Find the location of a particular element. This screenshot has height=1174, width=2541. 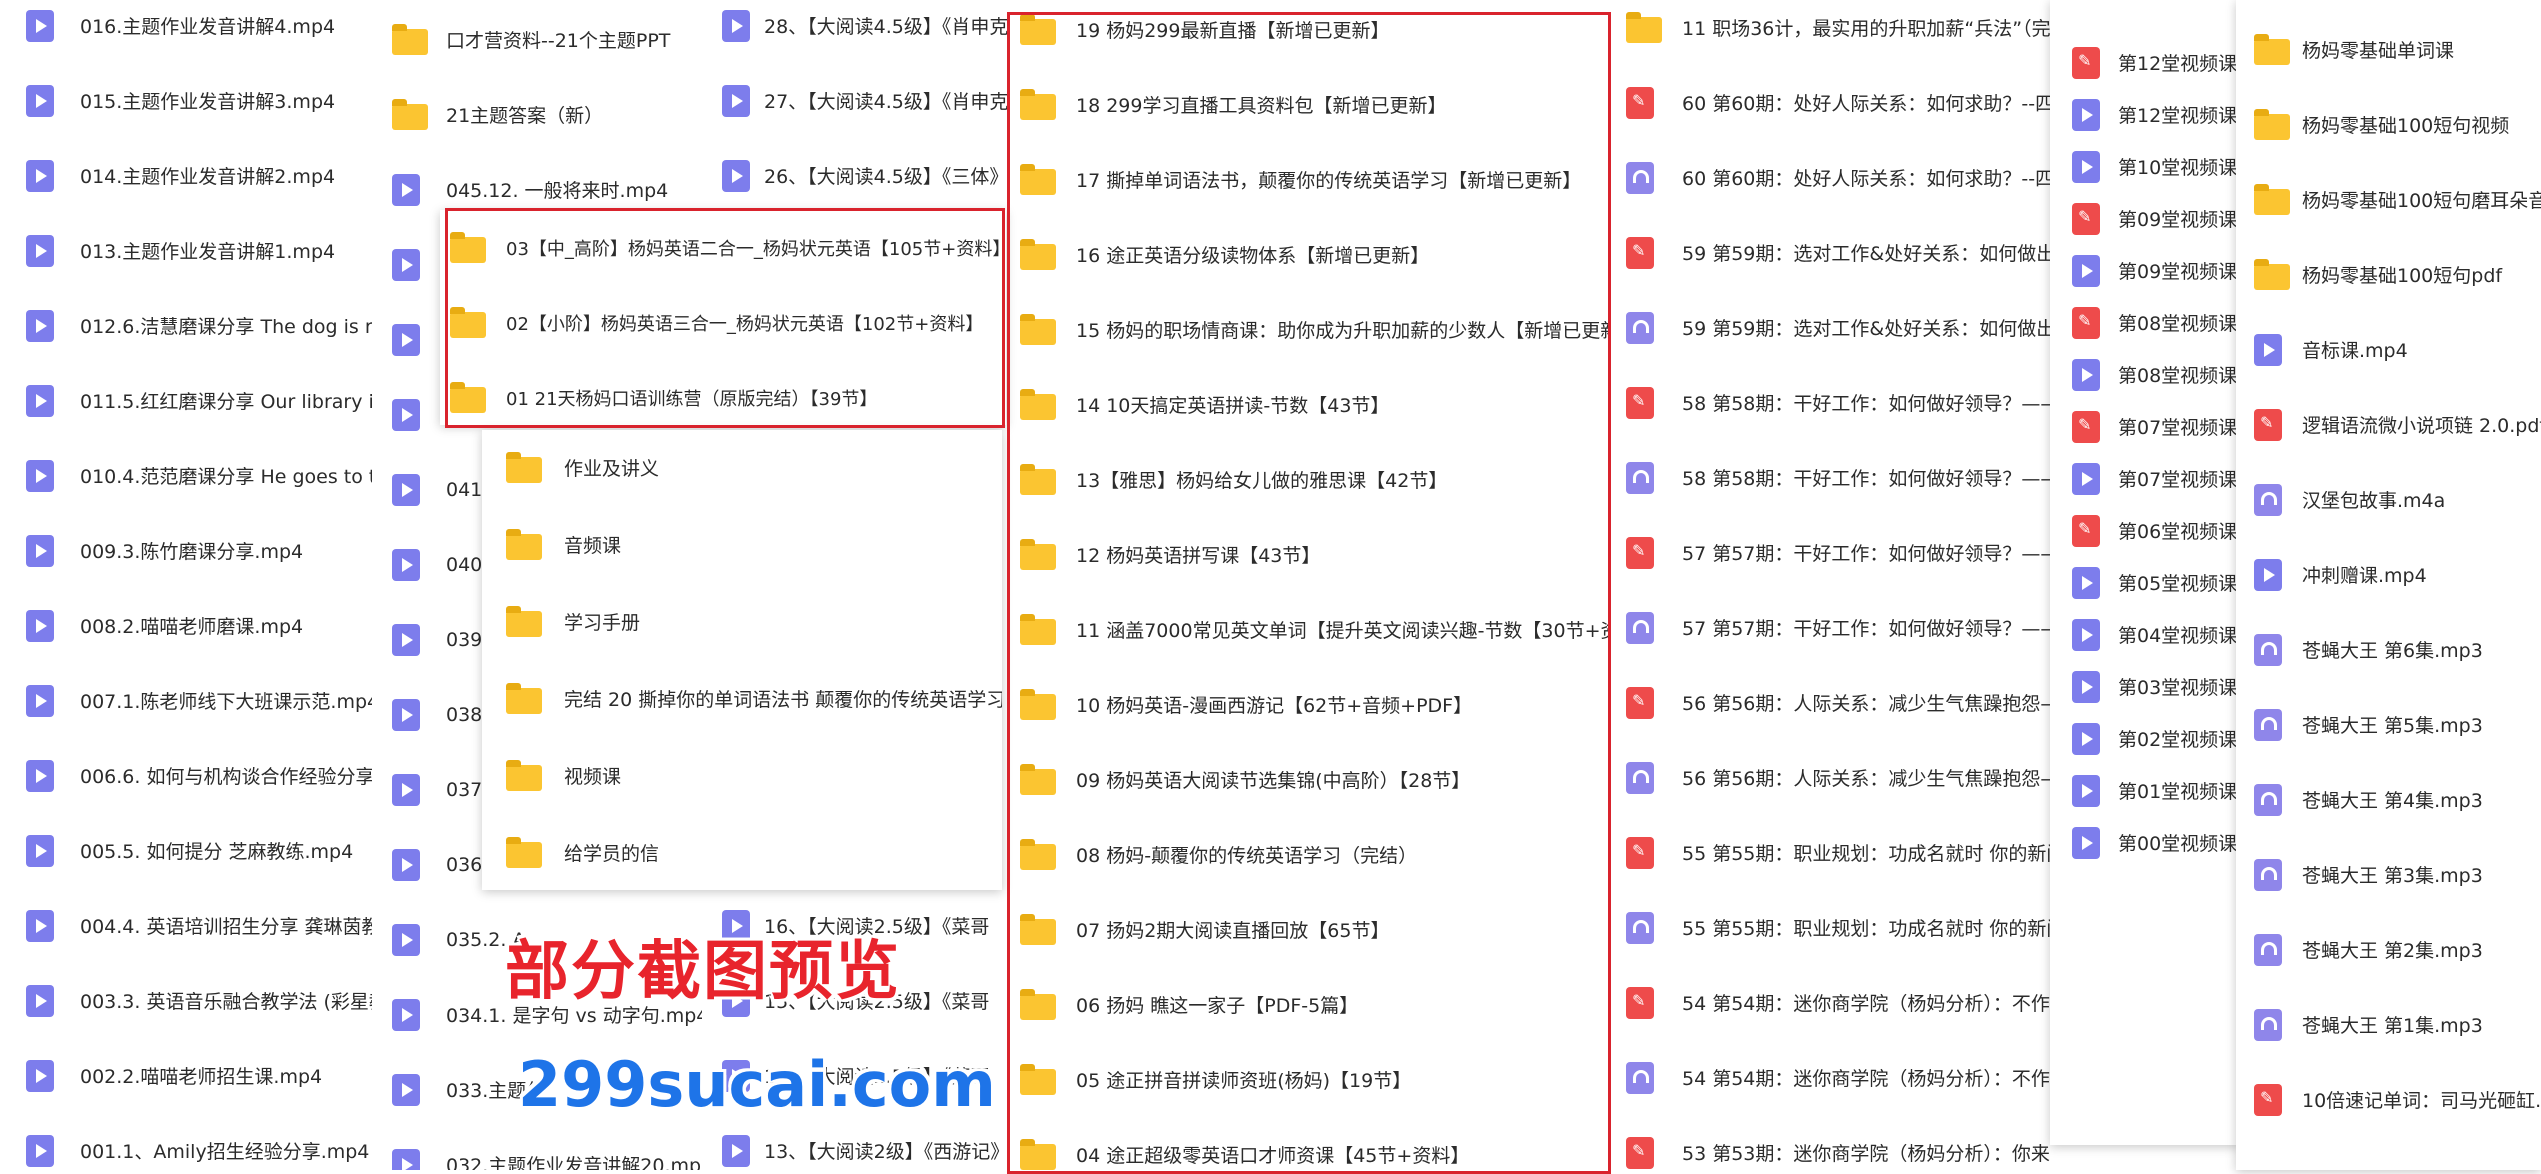

file-row: 杨妈零基础100短句磨耳朵音频 is located at coordinates (2388, 199).